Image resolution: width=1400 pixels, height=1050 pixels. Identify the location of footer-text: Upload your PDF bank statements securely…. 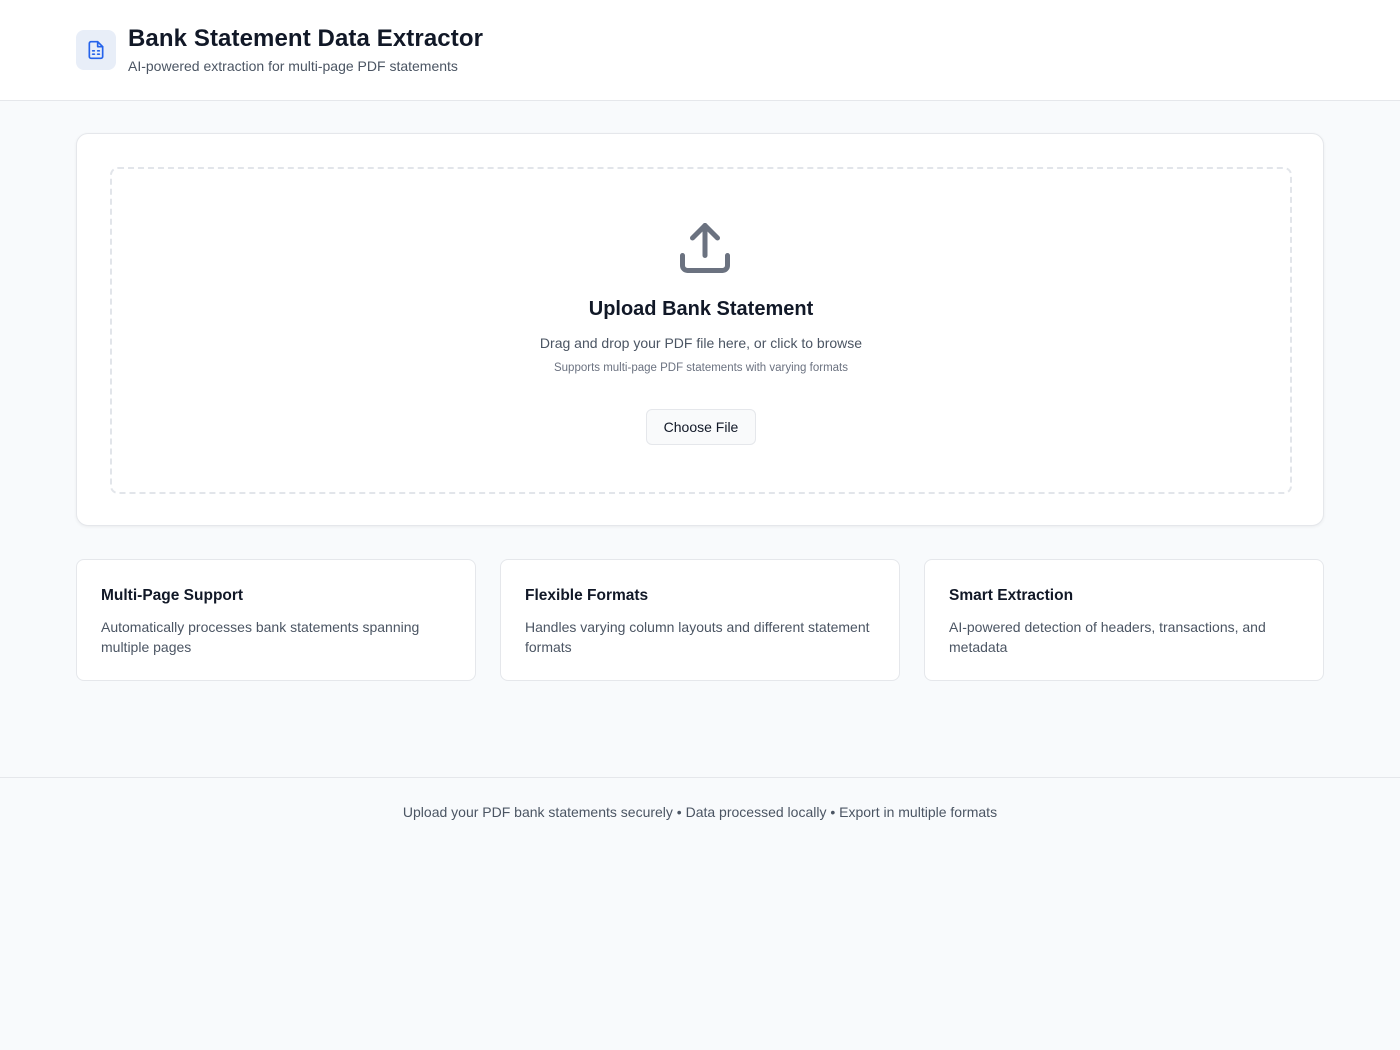
(700, 812).